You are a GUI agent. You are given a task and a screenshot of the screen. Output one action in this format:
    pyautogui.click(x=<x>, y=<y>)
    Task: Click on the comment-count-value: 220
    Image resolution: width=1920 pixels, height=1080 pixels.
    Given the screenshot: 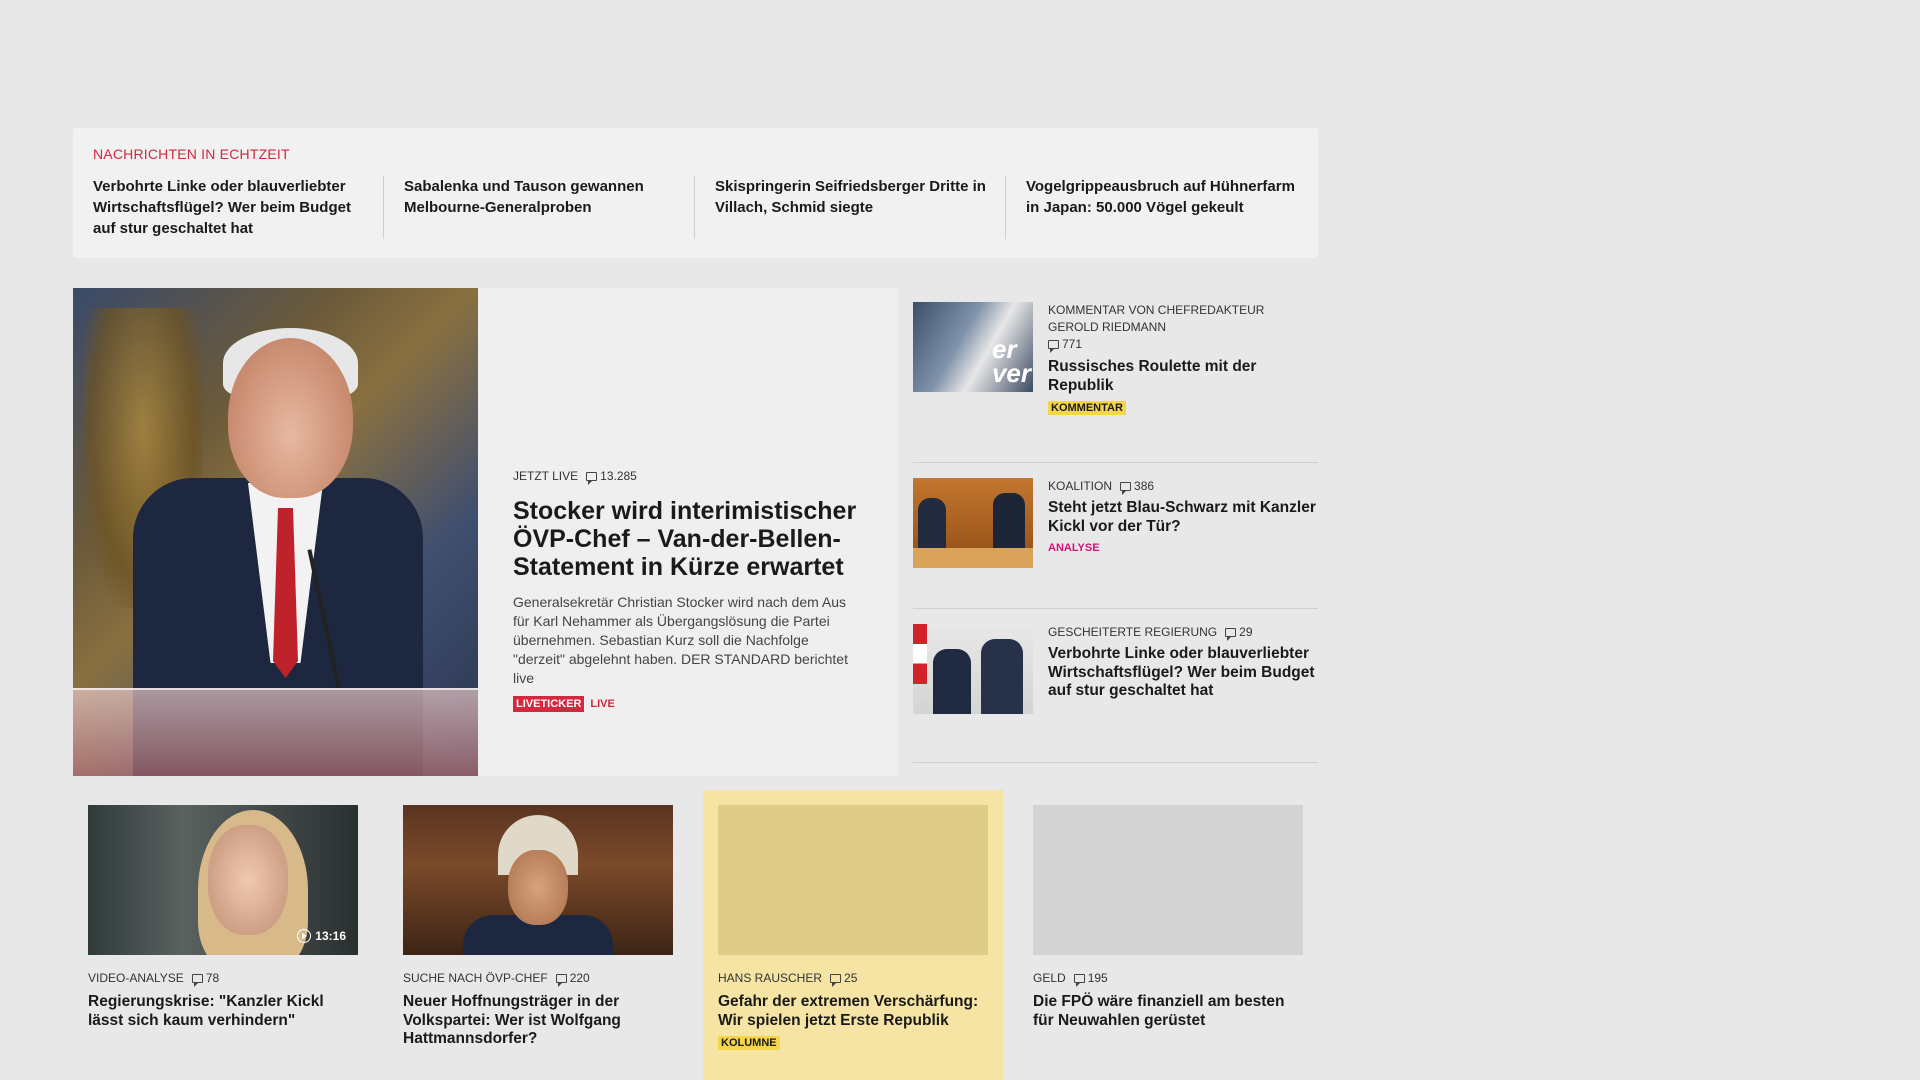 What is the action you would take?
    pyautogui.click(x=579, y=978)
    